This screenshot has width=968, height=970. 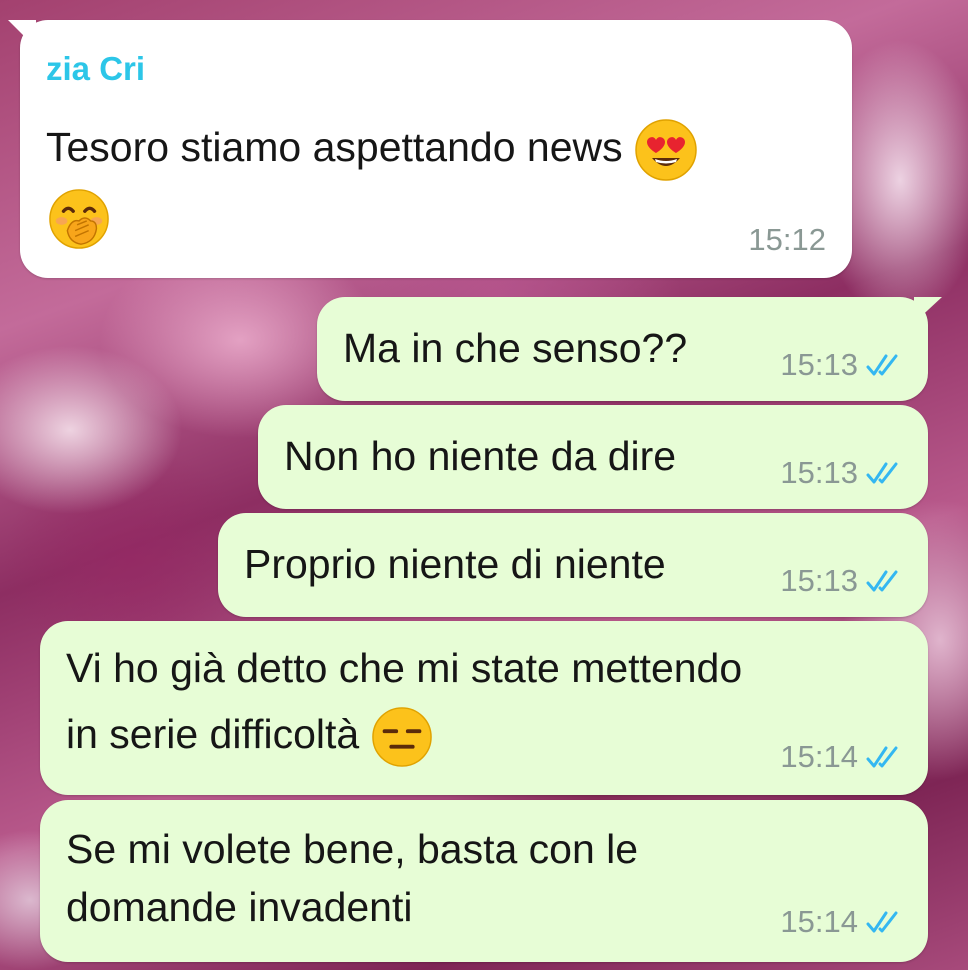 What do you see at coordinates (404, 668) in the screenshot?
I see `message-text-line: Vi ho già detto che mi state mettendo` at bounding box center [404, 668].